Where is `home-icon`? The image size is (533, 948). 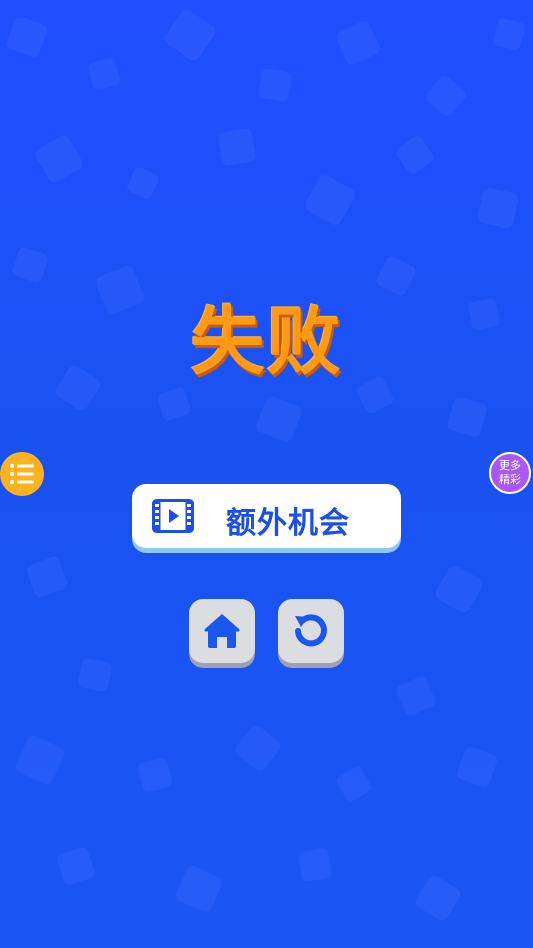
home-icon is located at coordinates (222, 631).